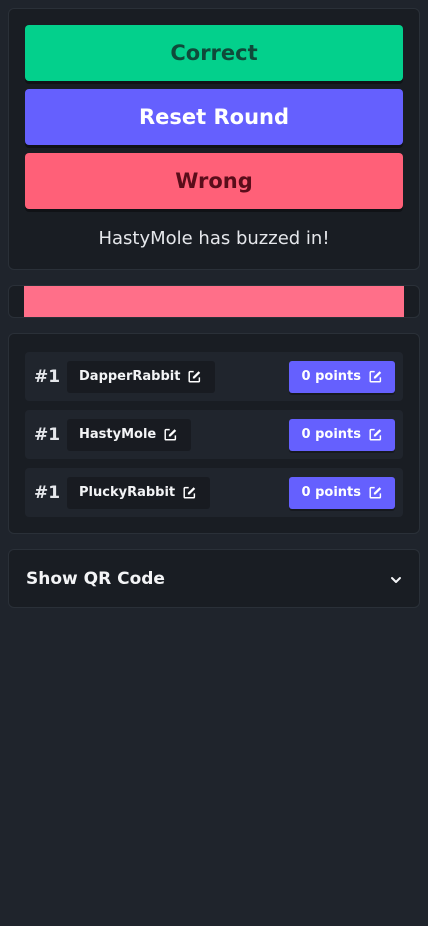  What do you see at coordinates (95, 579) in the screenshot?
I see `qr-code-label: Show QR Code` at bounding box center [95, 579].